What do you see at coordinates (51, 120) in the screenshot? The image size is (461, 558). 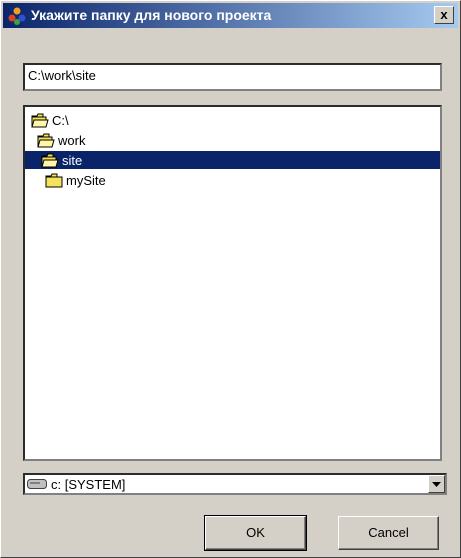 I see `tree-item-c-drive: C:\` at bounding box center [51, 120].